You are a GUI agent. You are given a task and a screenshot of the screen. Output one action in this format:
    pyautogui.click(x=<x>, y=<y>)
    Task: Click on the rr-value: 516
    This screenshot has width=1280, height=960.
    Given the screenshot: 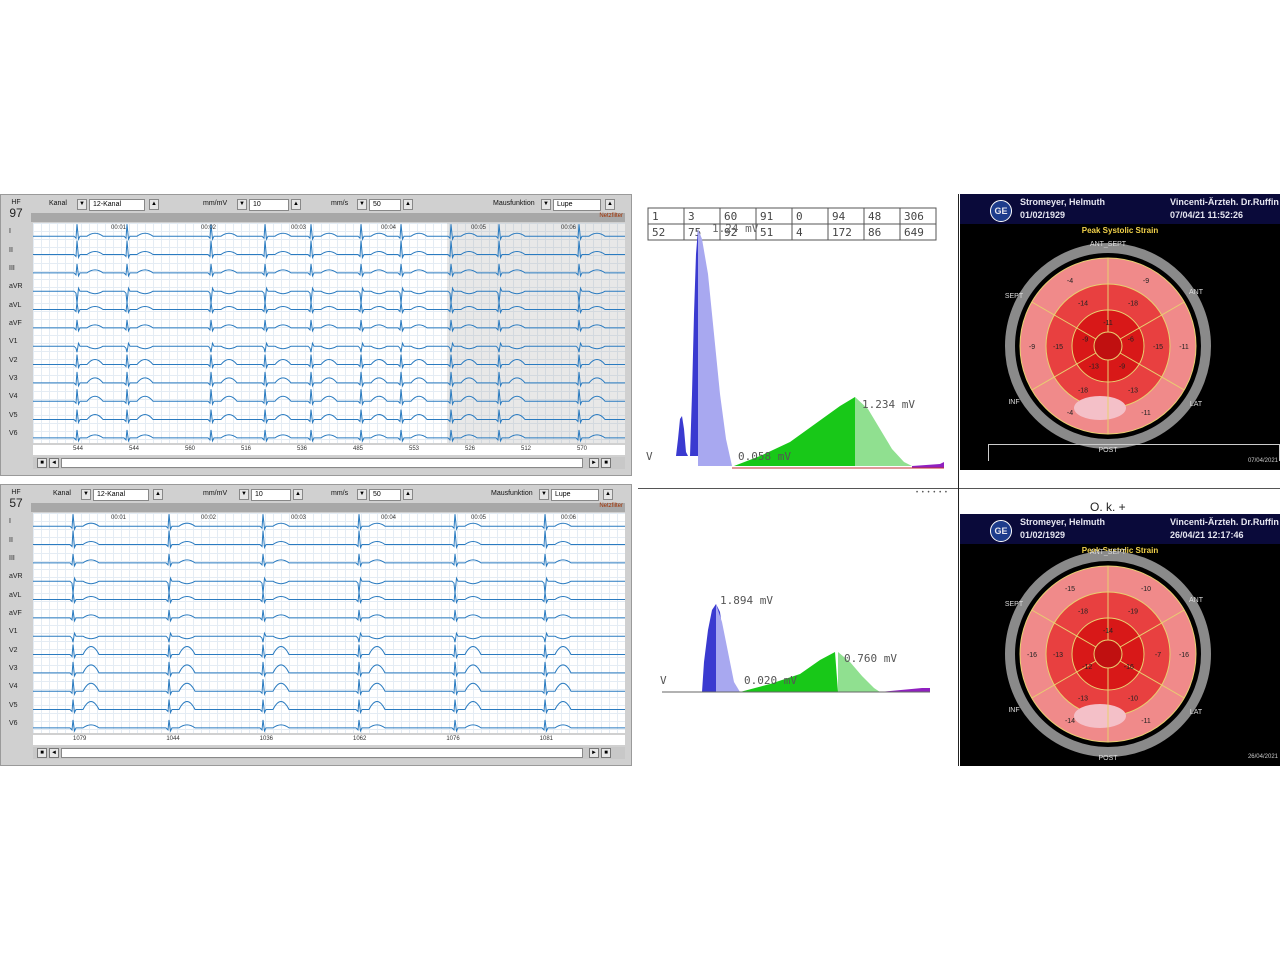 What is the action you would take?
    pyautogui.click(x=246, y=449)
    